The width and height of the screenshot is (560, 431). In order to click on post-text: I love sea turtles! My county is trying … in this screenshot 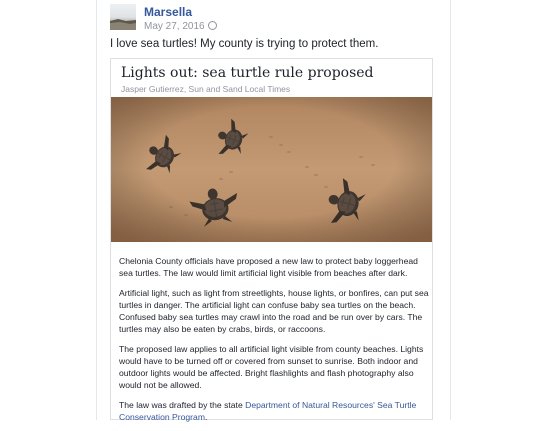, I will do `click(244, 44)`.